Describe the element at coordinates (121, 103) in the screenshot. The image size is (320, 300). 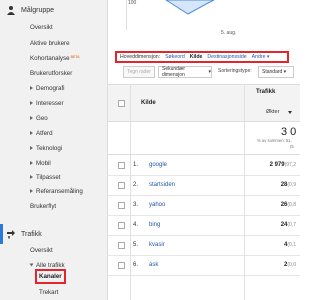
I see `select-all-checkbox` at that location.